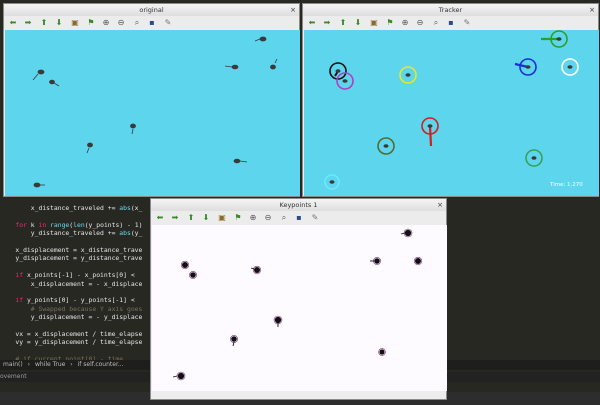 This screenshot has width=600, height=405. Describe the element at coordinates (60, 233) in the screenshot. I see `code-token: y_distance_traveled +=` at that location.